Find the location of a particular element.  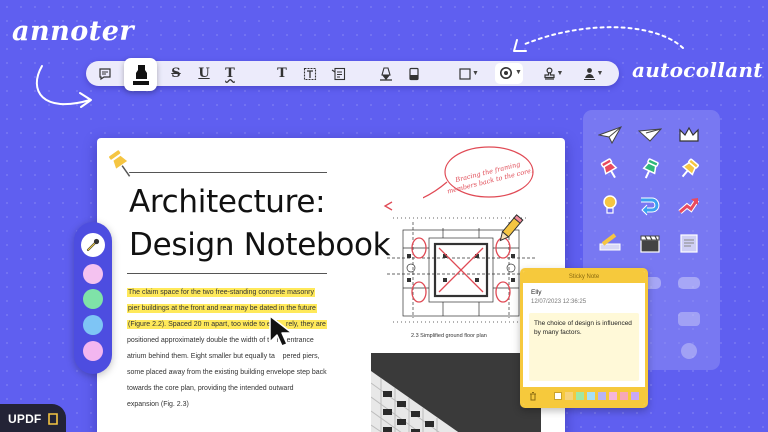

heading-annoter: annoter is located at coordinates (73, 31).